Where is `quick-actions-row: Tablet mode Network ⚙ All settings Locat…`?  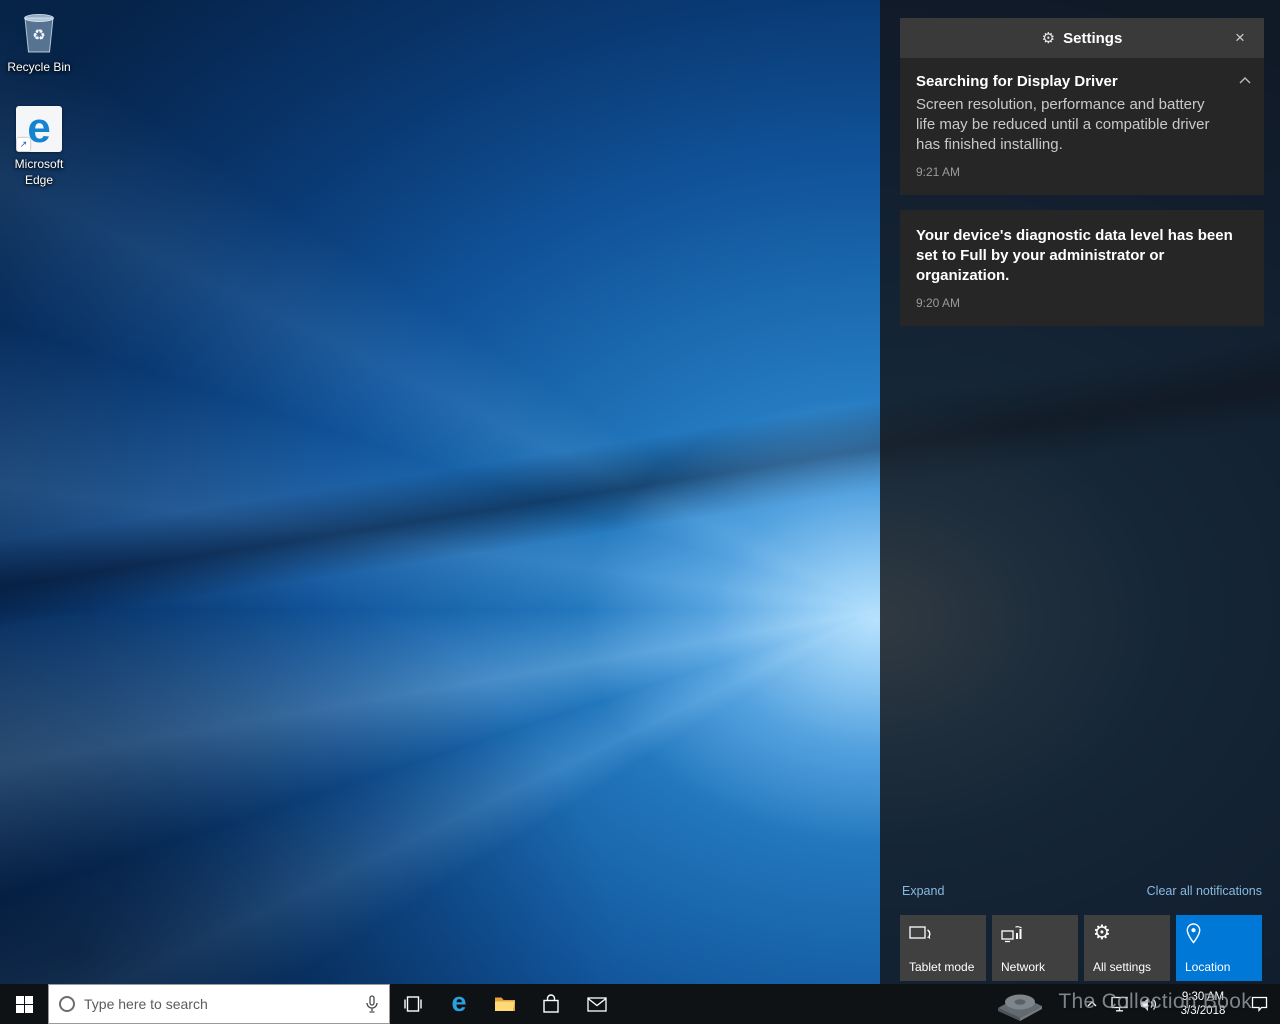
quick-actions-row: Tablet mode Network ⚙ All settings Locat… is located at coordinates (1081, 948).